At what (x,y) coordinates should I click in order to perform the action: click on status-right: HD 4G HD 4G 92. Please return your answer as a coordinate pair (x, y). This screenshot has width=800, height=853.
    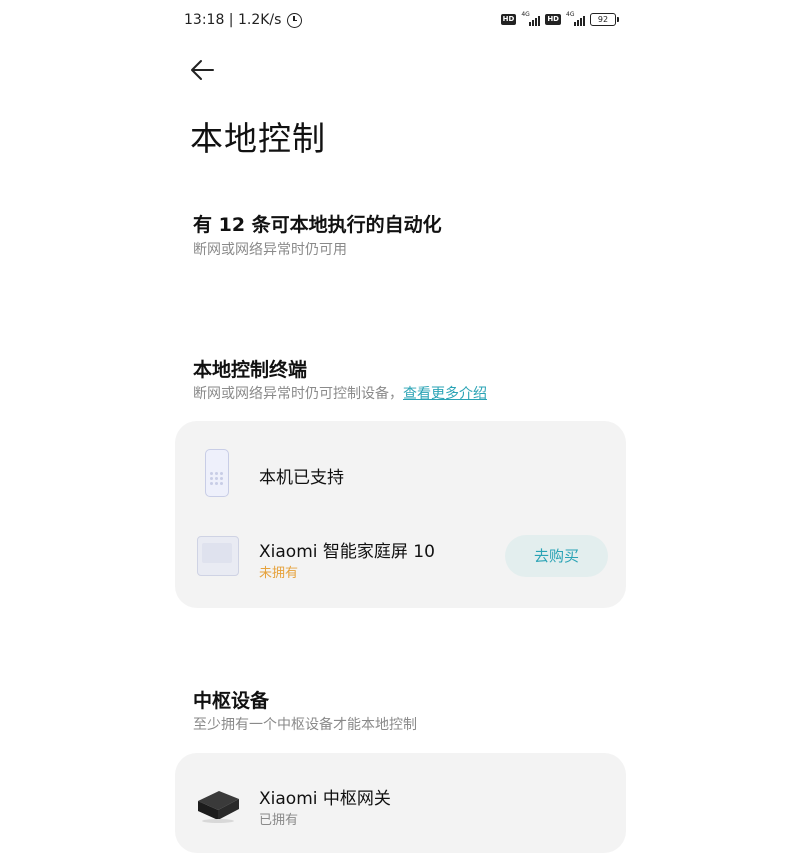
    Looking at the image, I should click on (559, 18).